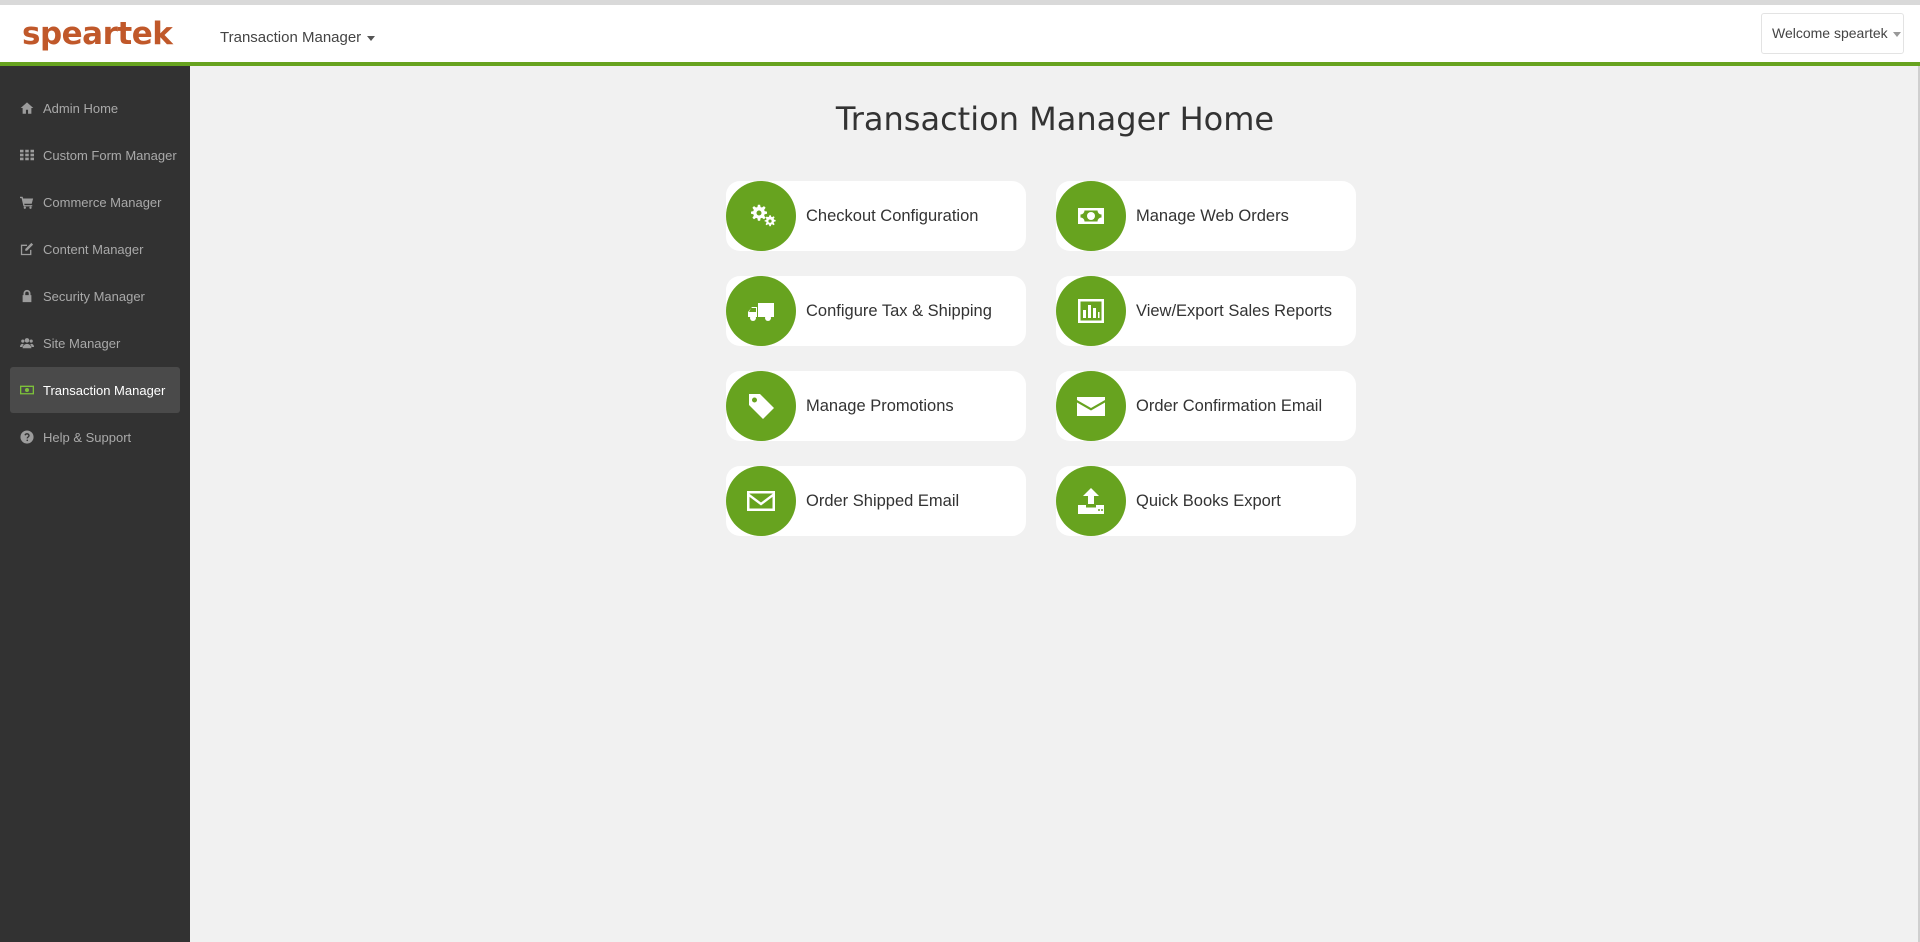  I want to click on sidebar-item-custom-form-manager: Custom Form Manager, so click(95, 155).